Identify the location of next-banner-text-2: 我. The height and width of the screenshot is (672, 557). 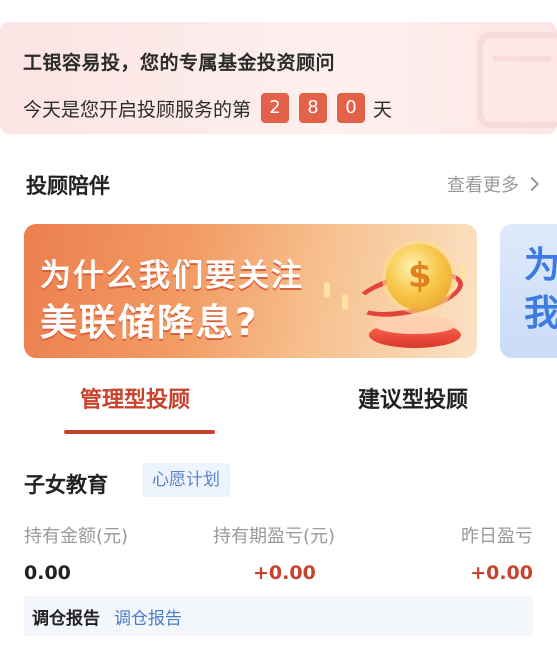
(540, 313).